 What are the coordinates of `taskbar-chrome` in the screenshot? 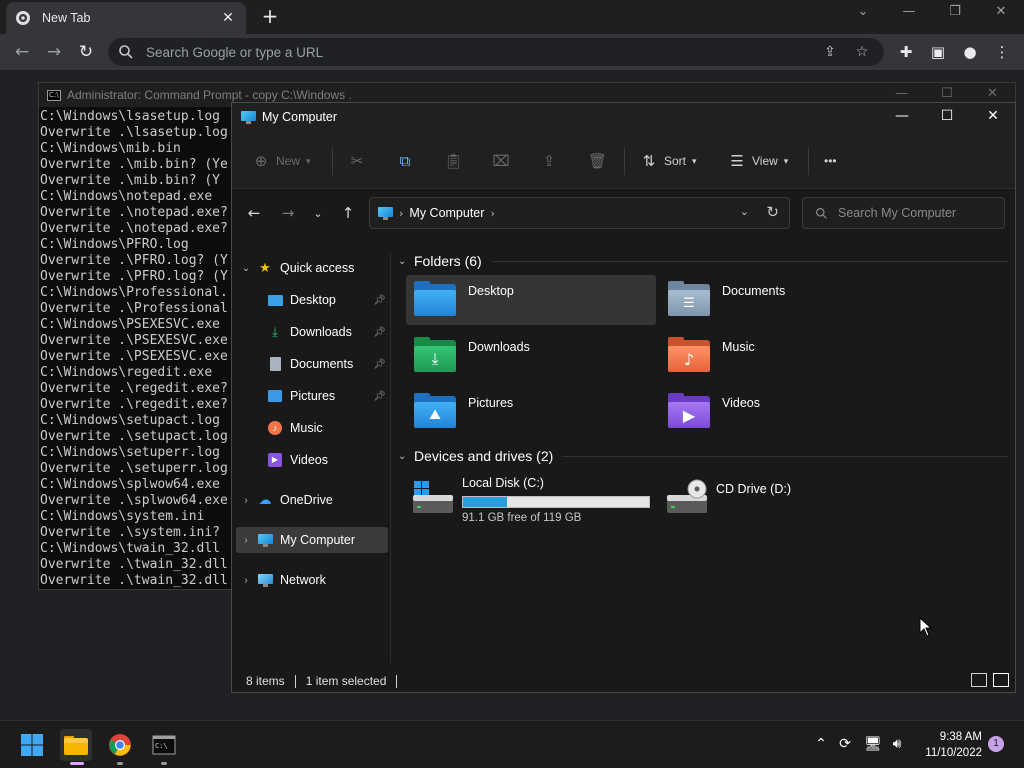 It's located at (120, 747).